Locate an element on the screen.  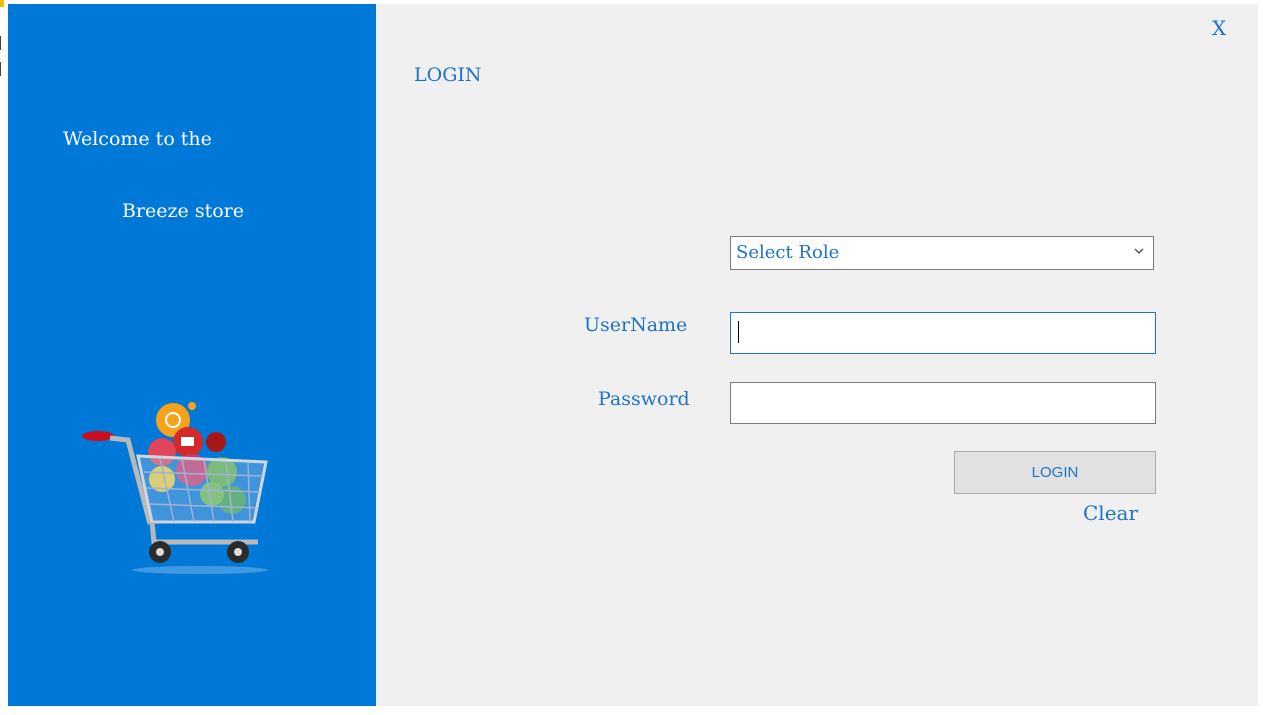
shopping-cart-icon is located at coordinates (175, 488).